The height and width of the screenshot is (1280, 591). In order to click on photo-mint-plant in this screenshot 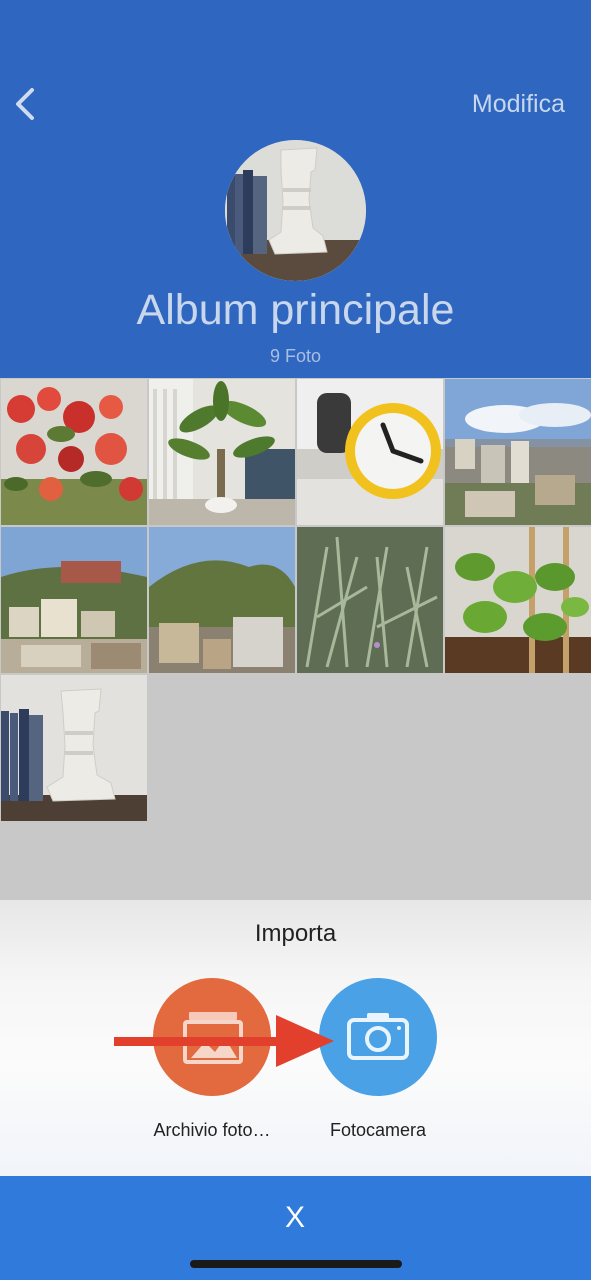, I will do `click(518, 600)`.